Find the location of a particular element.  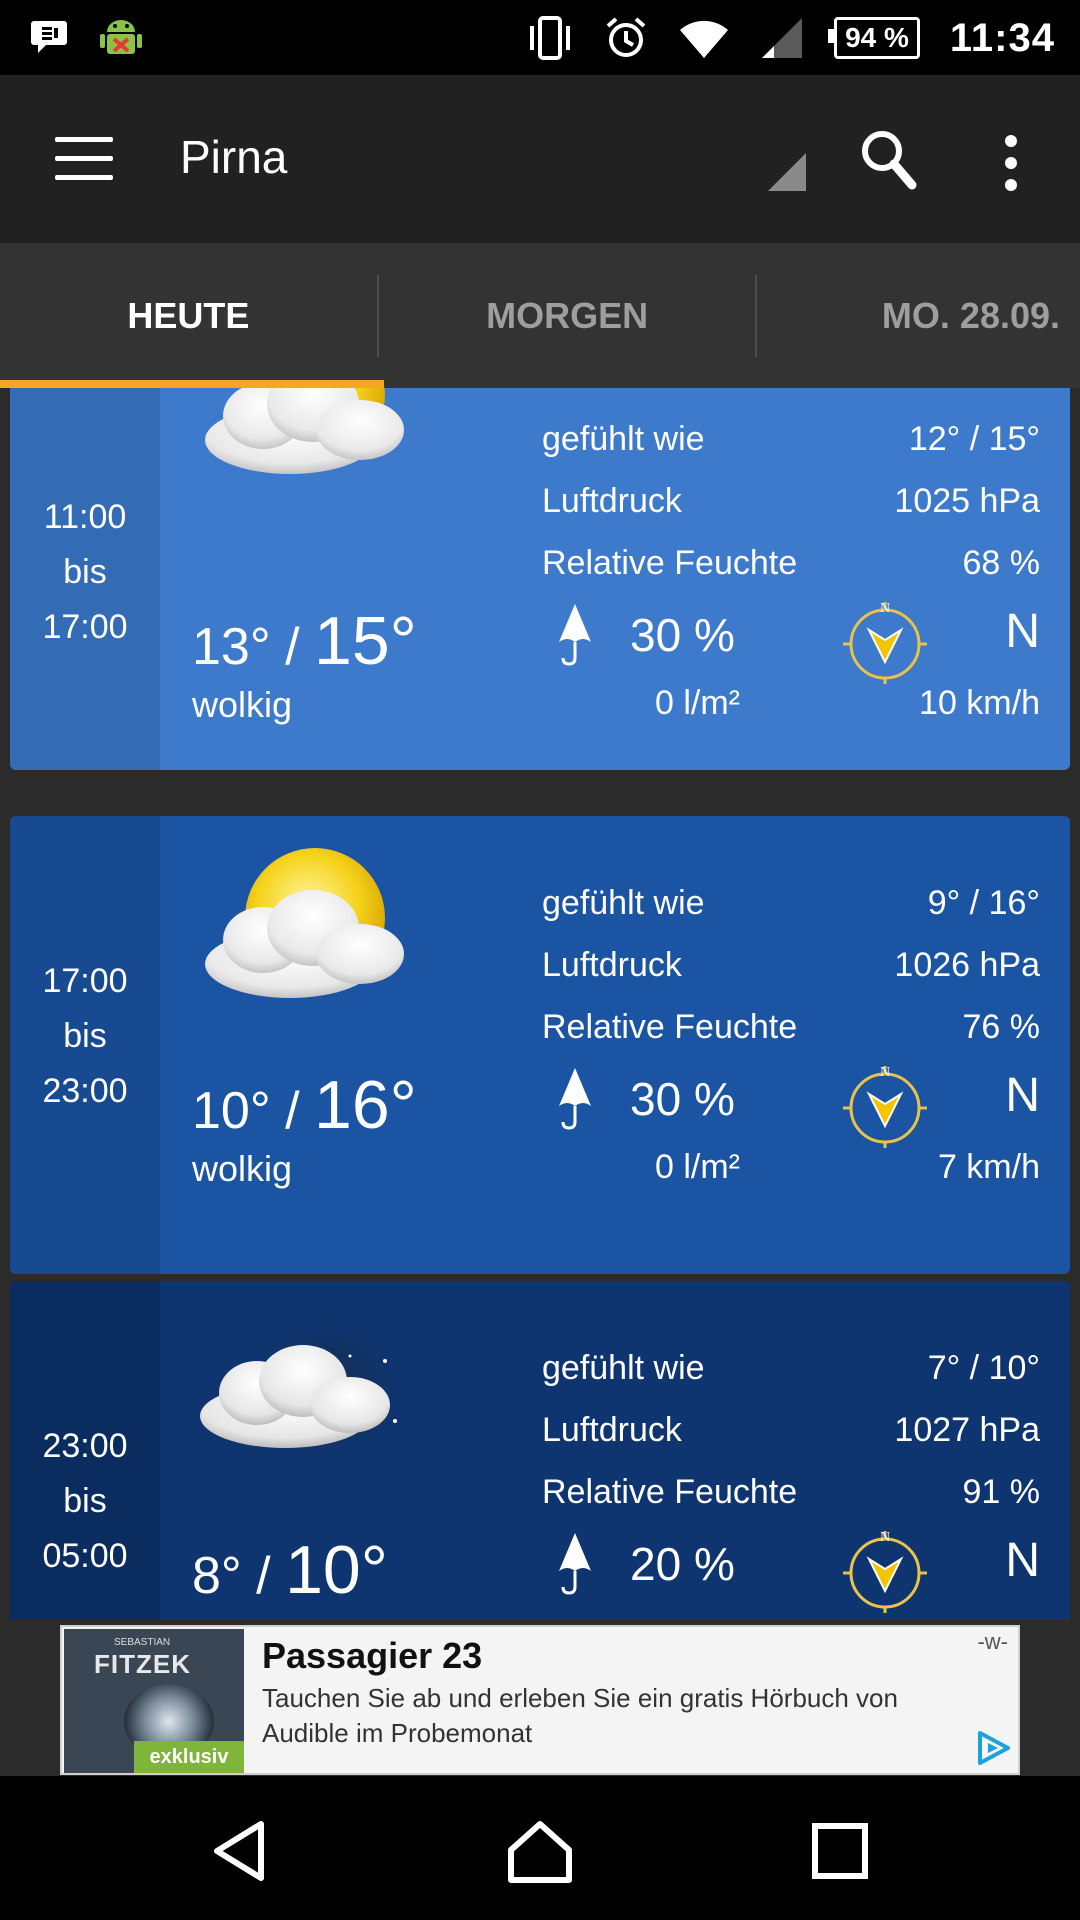

clock: 11:34 is located at coordinates (1002, 37).